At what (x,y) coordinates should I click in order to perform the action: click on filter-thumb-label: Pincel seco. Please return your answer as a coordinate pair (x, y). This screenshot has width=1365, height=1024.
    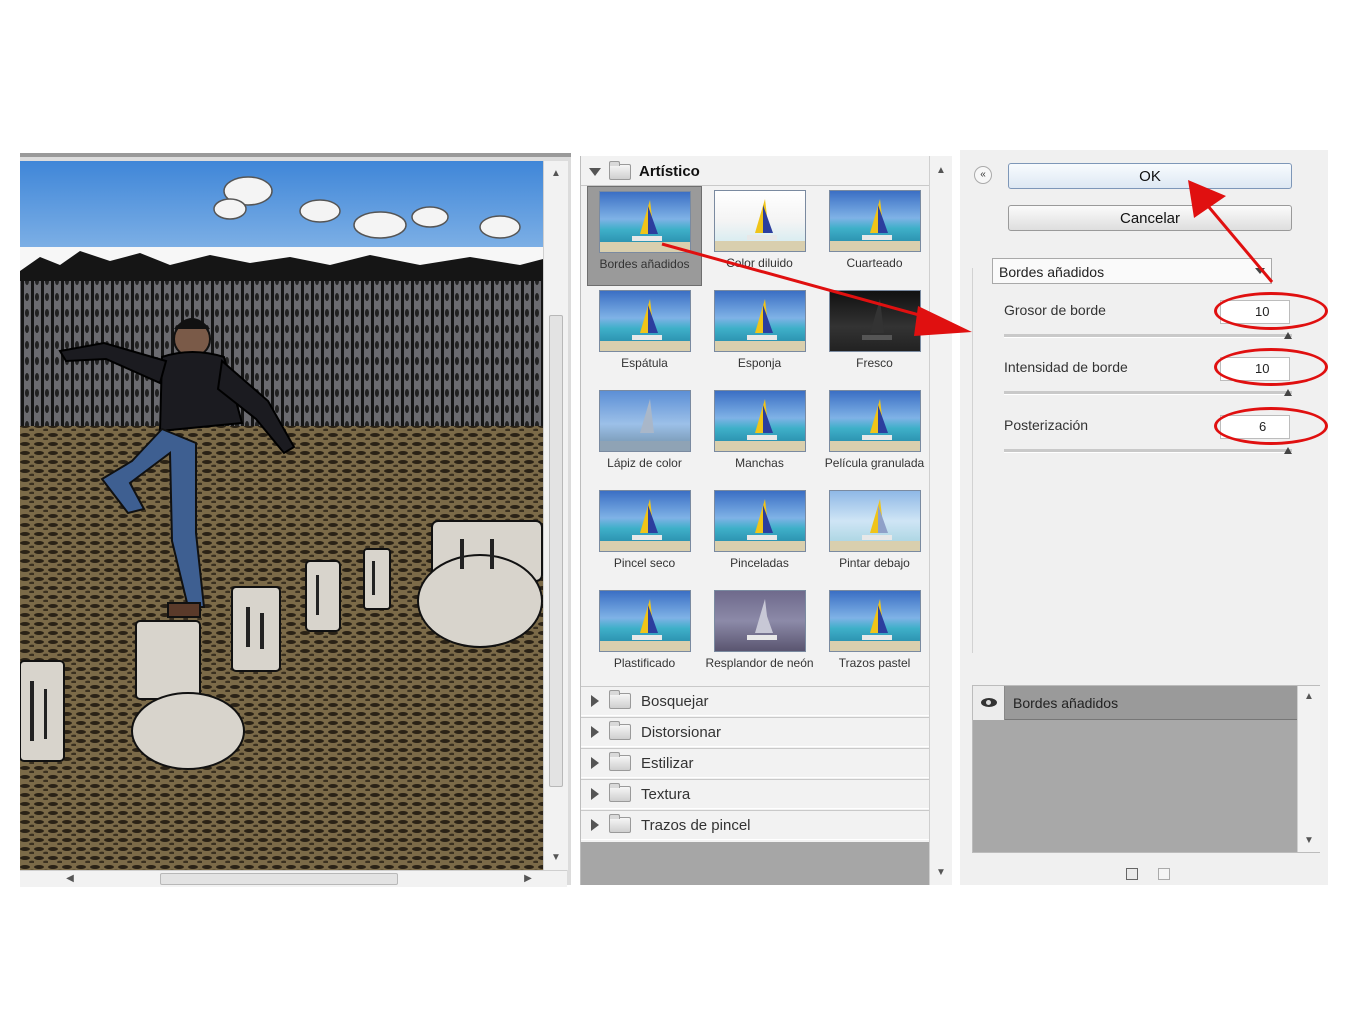
    Looking at the image, I should click on (644, 563).